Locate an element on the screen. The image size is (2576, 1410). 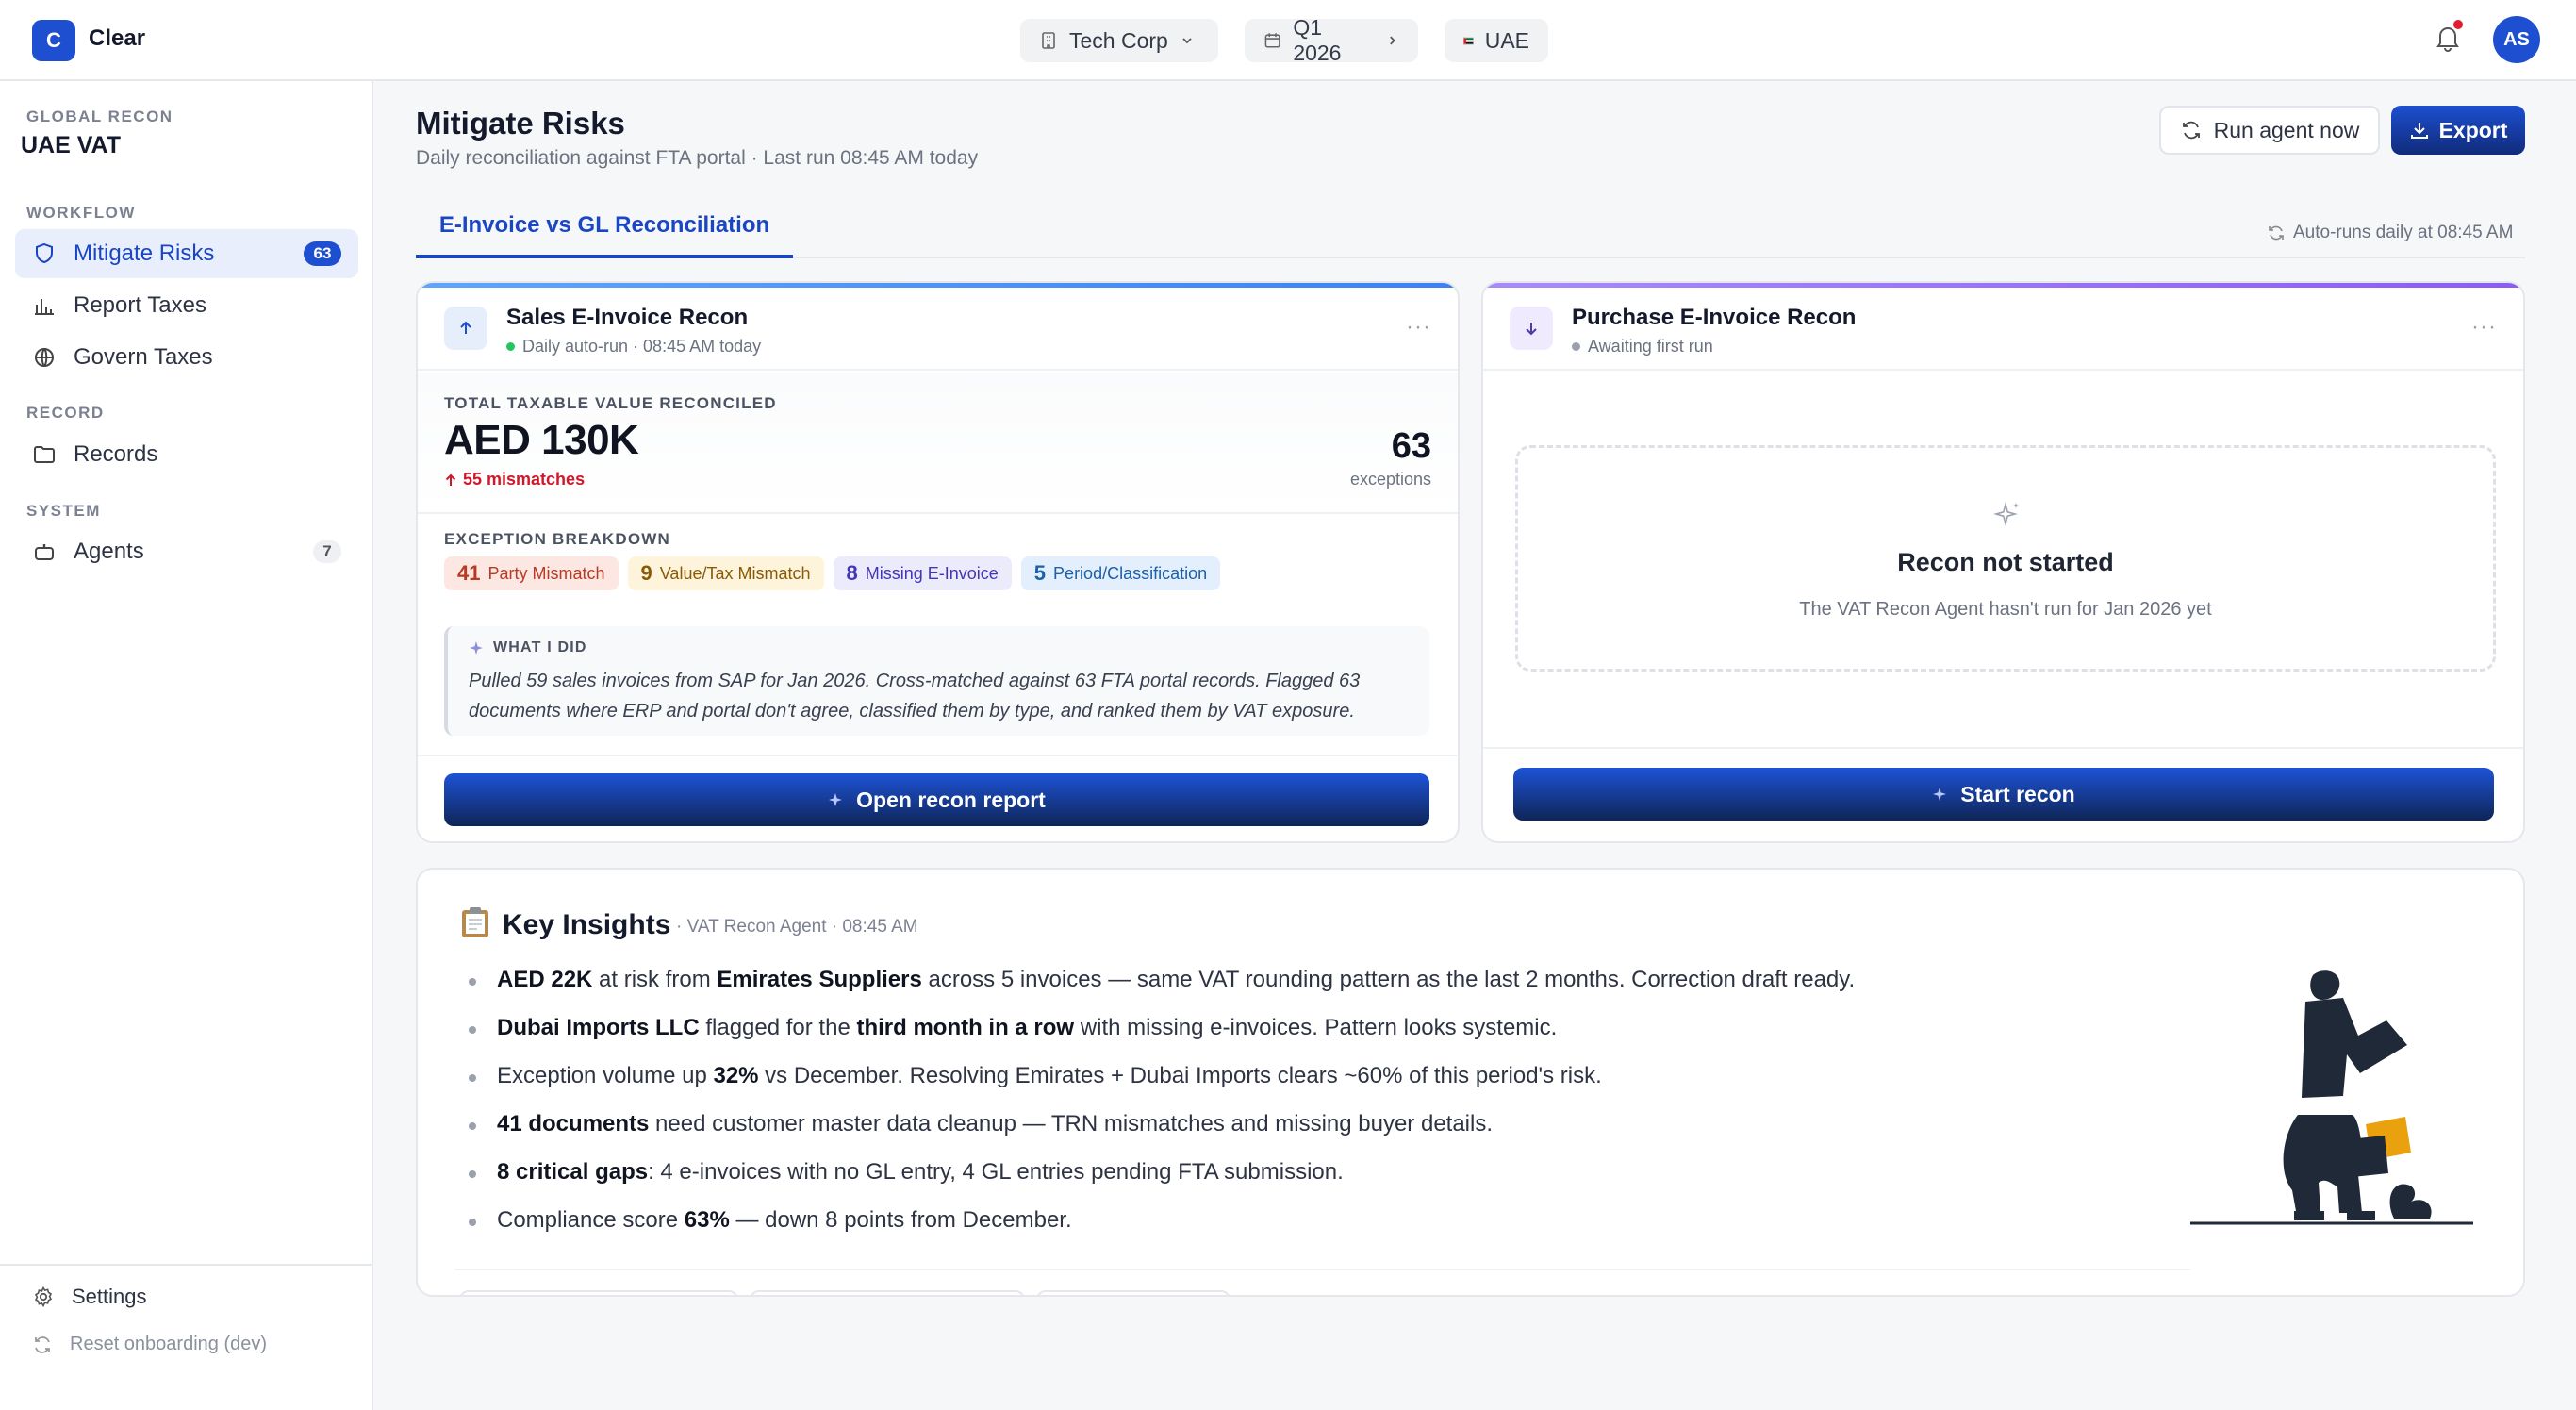
tab-einvoice-gl-recon: E-Invoice vs GL Reconciliation is located at coordinates (604, 227).